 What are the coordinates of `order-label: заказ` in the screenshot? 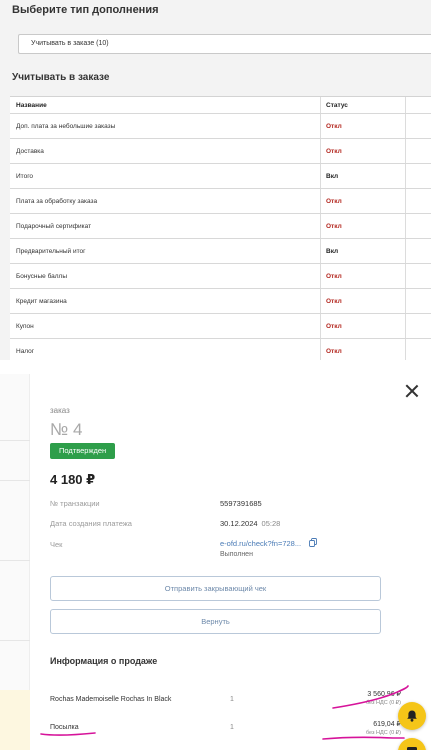 It's located at (60, 410).